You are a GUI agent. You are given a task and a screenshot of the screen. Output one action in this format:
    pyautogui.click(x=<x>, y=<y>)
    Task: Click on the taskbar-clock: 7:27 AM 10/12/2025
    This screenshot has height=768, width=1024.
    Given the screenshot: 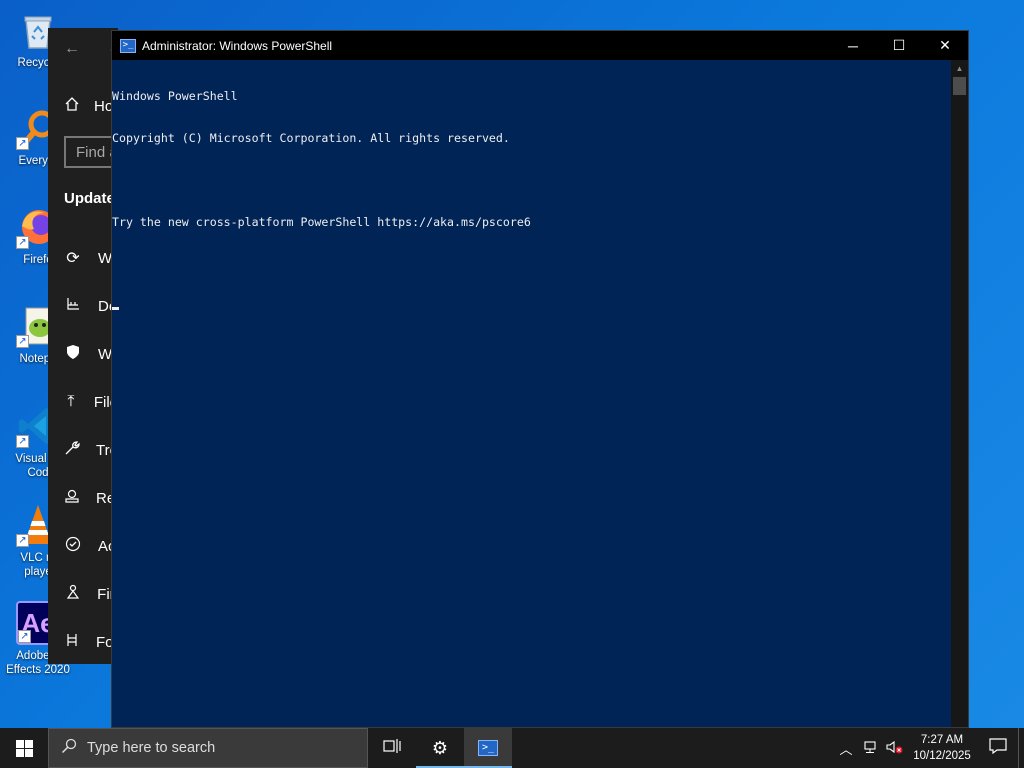 What is the action you would take?
    pyautogui.click(x=942, y=748)
    